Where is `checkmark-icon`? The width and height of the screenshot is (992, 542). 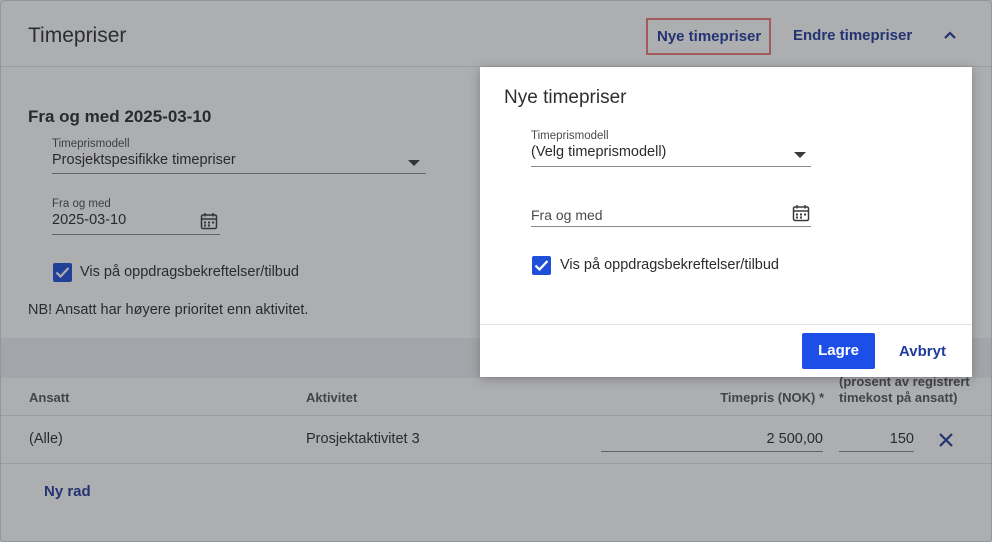
checkmark-icon is located at coordinates (541, 266).